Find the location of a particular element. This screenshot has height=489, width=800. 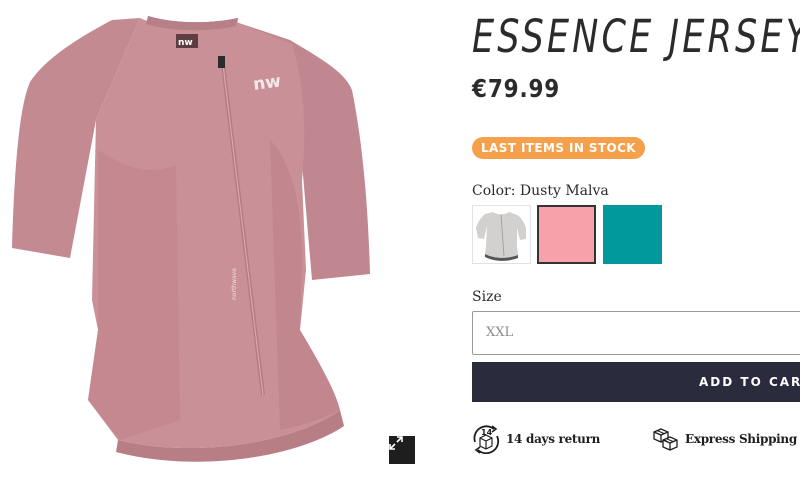

product-title: ESSENCE JERSEY is located at coordinates (636, 36).